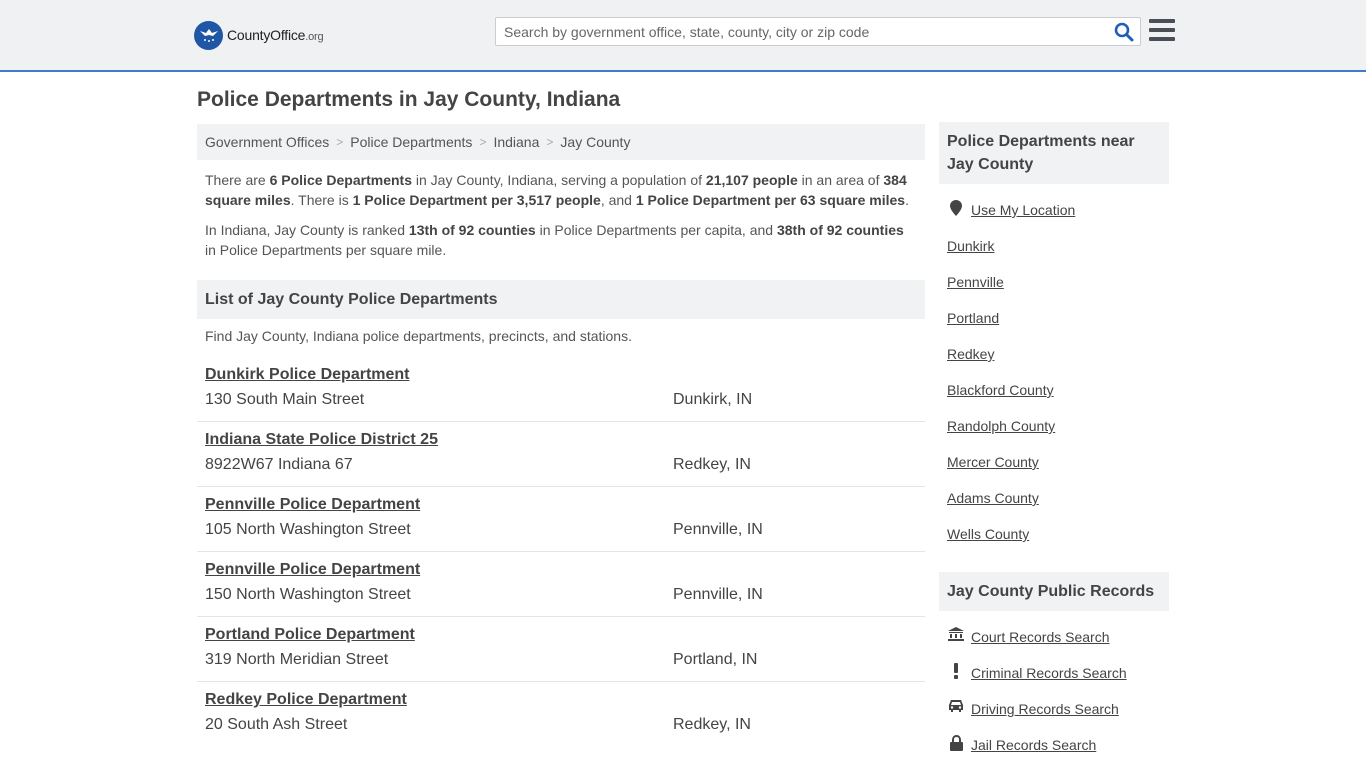  Describe the element at coordinates (1162, 31) in the screenshot. I see `hamburger-menu-icon` at that location.